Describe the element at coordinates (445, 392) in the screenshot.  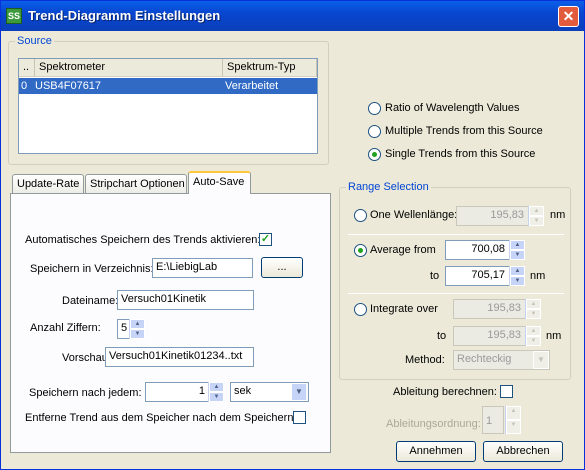
I see `derivative-label: Ableitung berechnen:` at that location.